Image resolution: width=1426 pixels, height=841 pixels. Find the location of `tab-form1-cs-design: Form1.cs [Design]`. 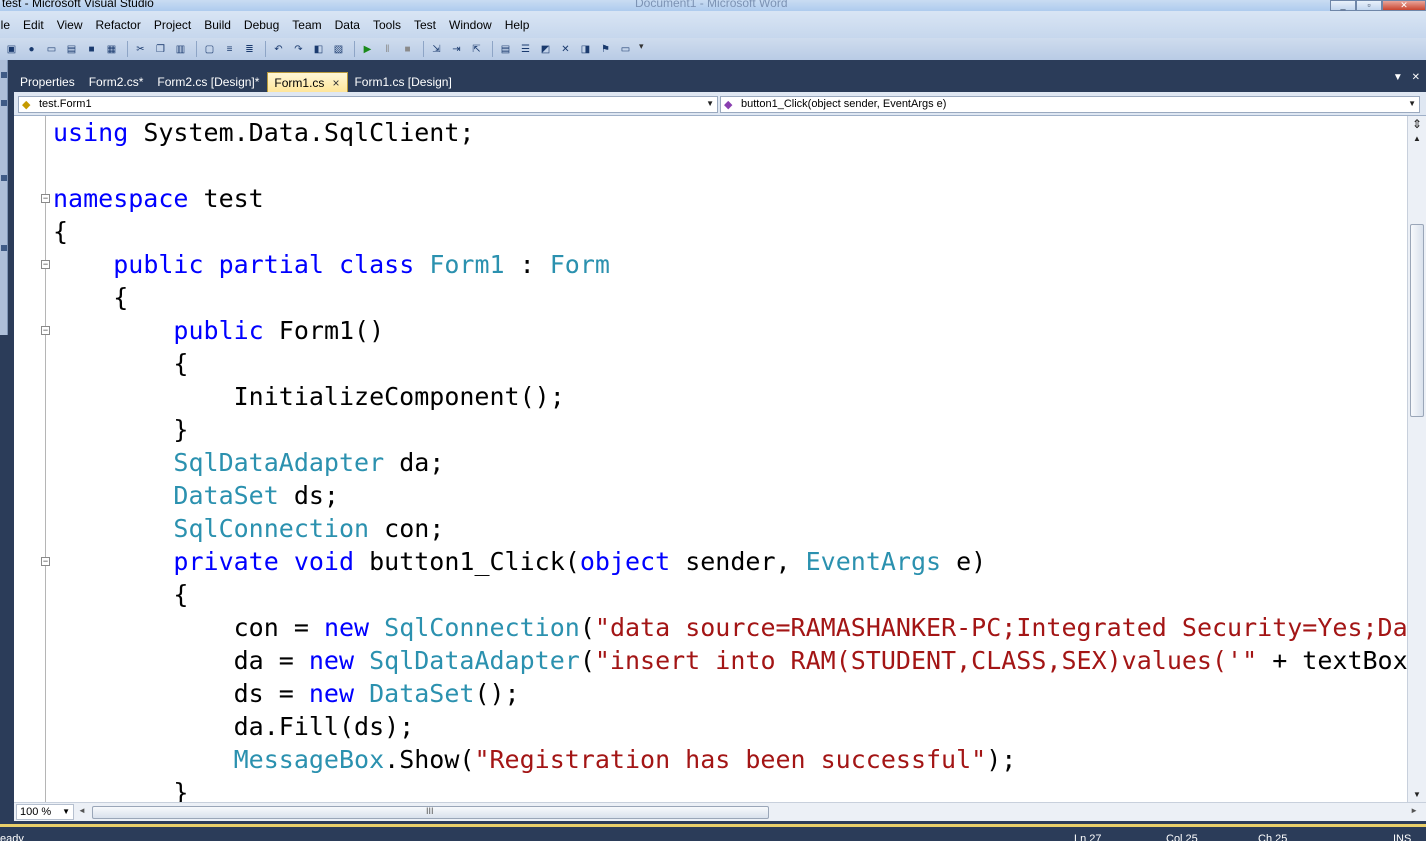

tab-form1-cs-design: Form1.cs [Design] is located at coordinates (403, 82).